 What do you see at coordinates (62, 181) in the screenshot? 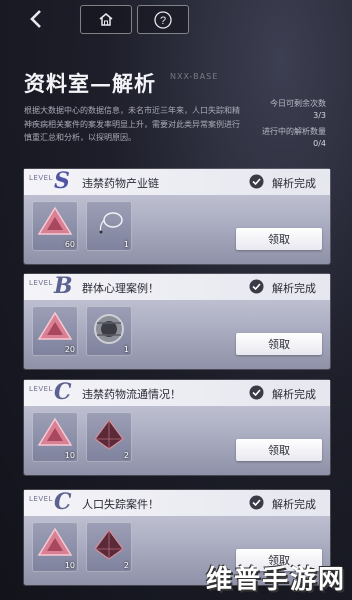
I see `level-grade: S` at bounding box center [62, 181].